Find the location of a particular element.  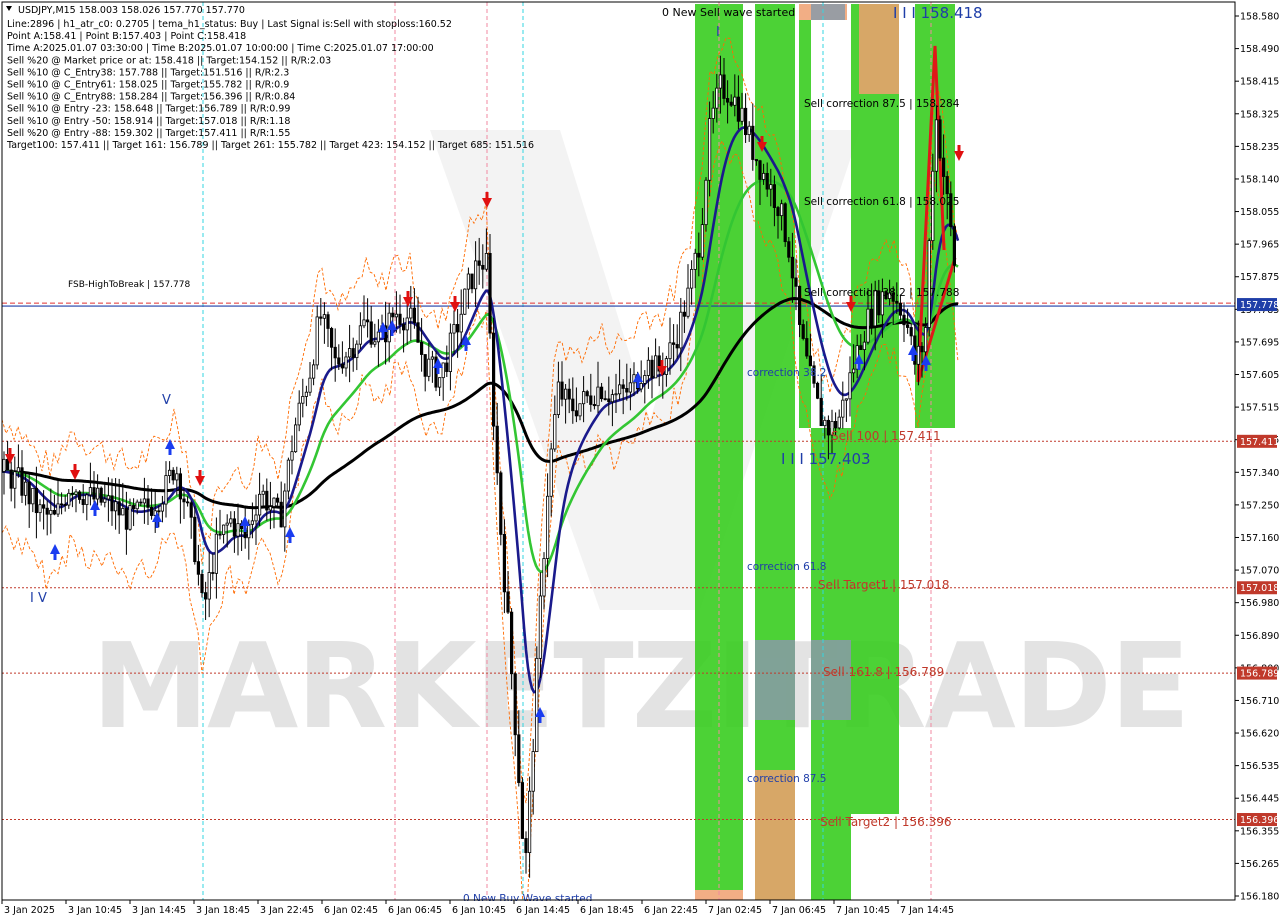

x-tick-label: 3 Jan 10:45 is located at coordinates (95, 910).